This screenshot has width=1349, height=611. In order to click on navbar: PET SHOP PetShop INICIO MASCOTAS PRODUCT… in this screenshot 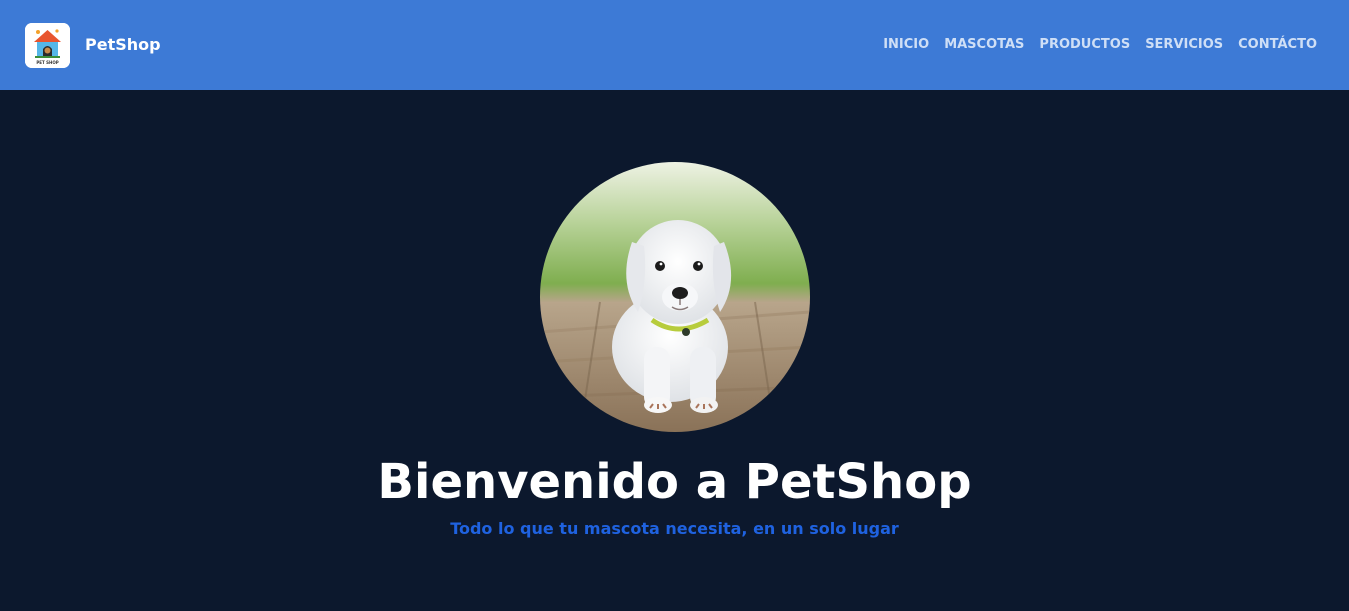, I will do `click(674, 45)`.